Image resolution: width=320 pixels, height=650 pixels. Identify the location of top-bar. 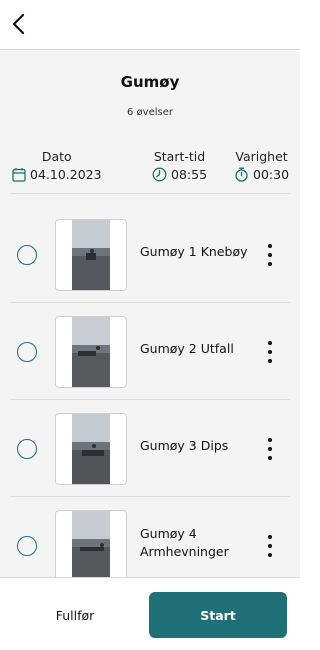
(150, 25).